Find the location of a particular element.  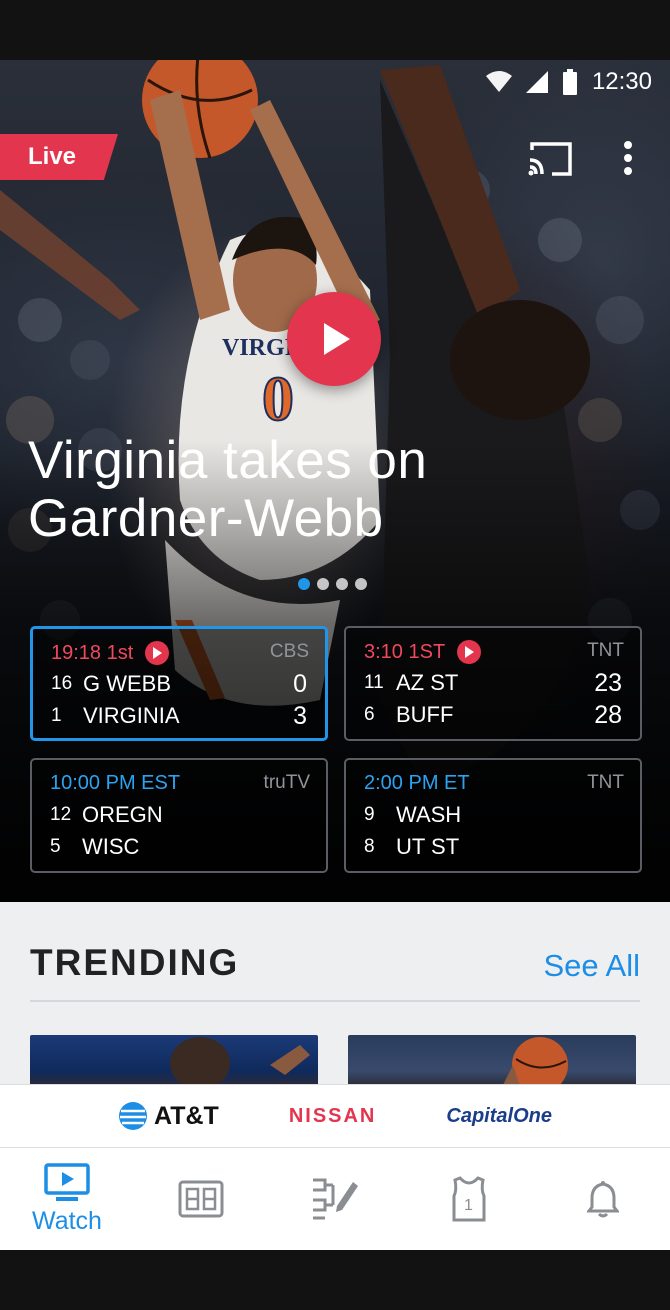

team-row: 12 OREGN is located at coordinates (179, 815).